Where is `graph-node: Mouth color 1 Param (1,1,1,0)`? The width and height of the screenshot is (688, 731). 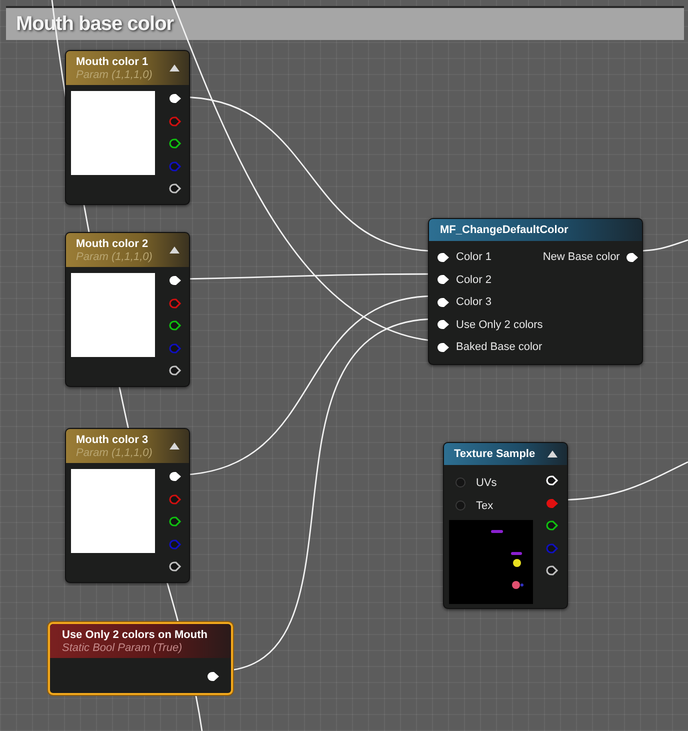 graph-node: Mouth color 1 Param (1,1,1,0) is located at coordinates (127, 127).